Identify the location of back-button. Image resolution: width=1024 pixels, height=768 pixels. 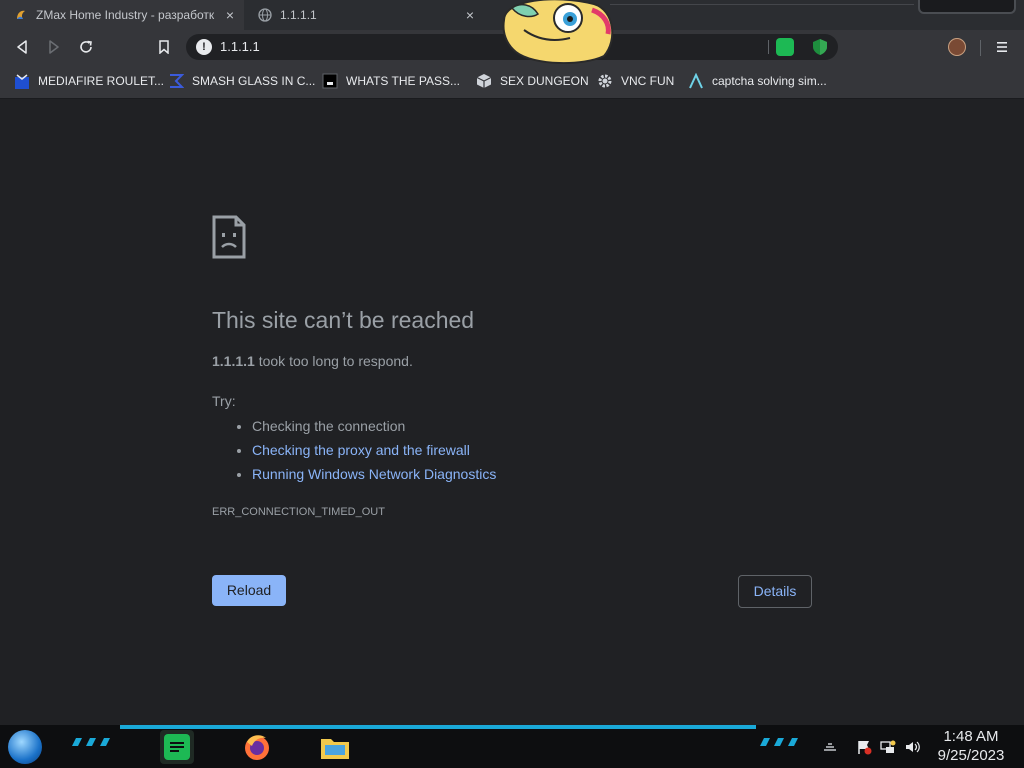
(22, 47).